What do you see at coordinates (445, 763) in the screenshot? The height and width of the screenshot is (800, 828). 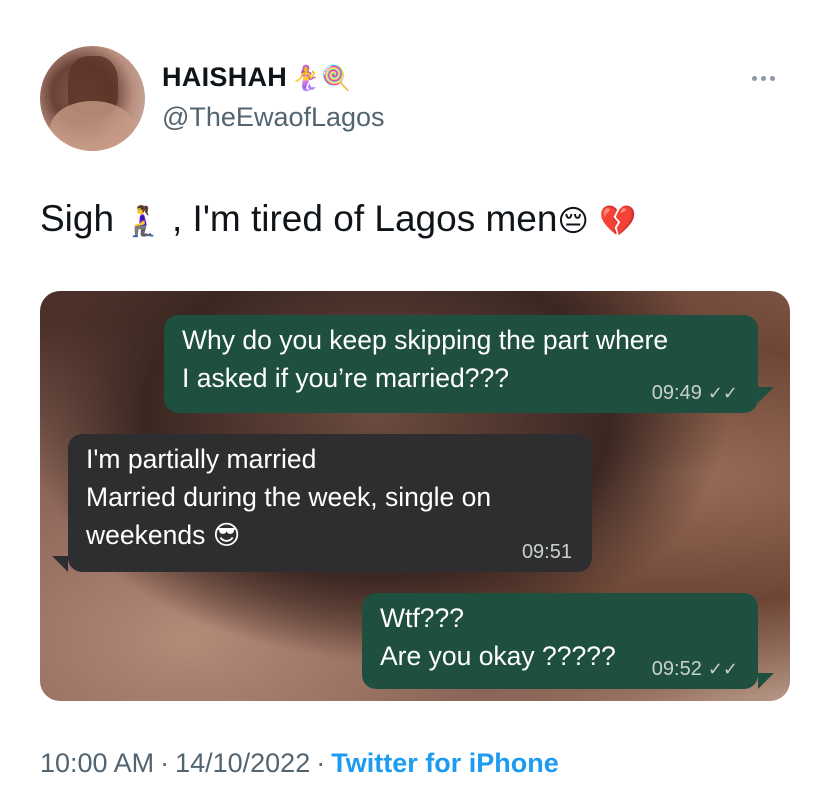 I see `tweet-source-link: Twitter for iPhone` at bounding box center [445, 763].